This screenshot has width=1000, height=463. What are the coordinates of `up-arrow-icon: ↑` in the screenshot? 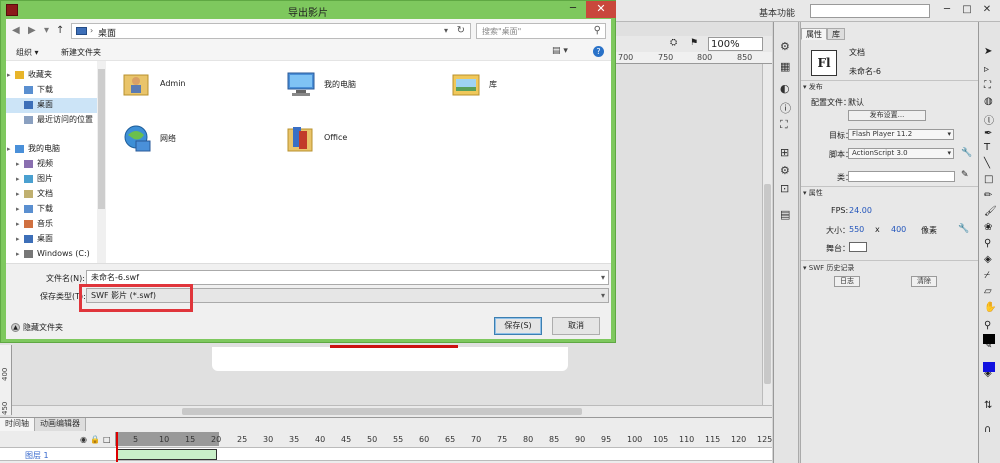 It's located at (60, 30).